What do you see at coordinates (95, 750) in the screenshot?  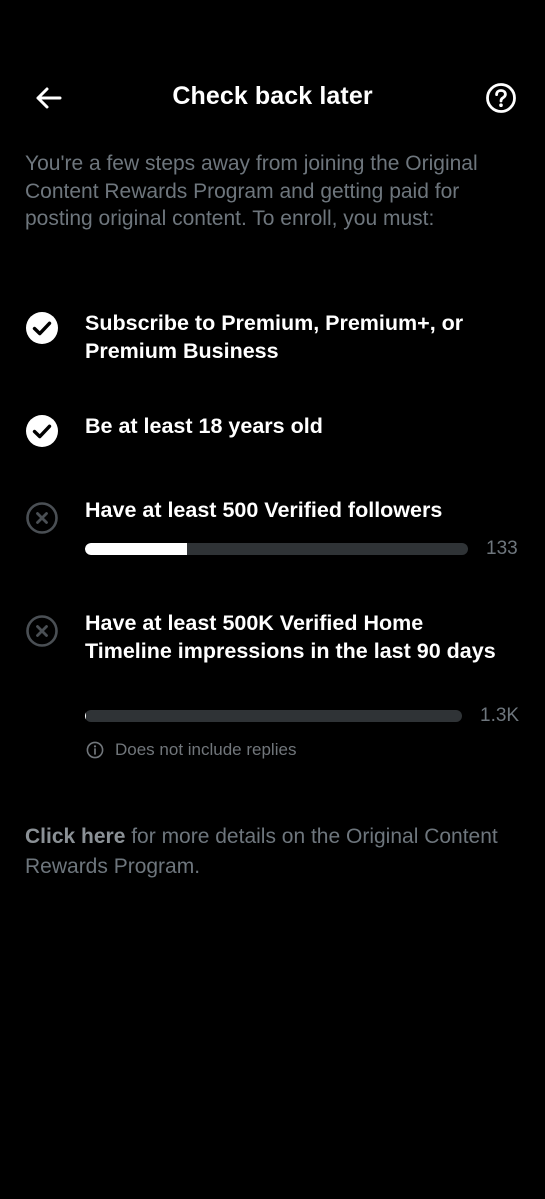 I see `info-icon` at bounding box center [95, 750].